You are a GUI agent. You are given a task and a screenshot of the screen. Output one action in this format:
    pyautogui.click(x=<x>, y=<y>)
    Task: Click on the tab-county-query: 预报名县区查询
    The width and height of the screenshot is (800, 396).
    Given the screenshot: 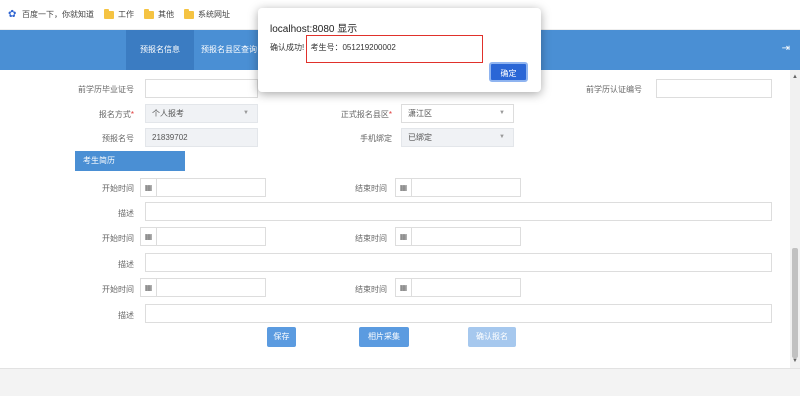 What is the action you would take?
    pyautogui.click(x=229, y=50)
    